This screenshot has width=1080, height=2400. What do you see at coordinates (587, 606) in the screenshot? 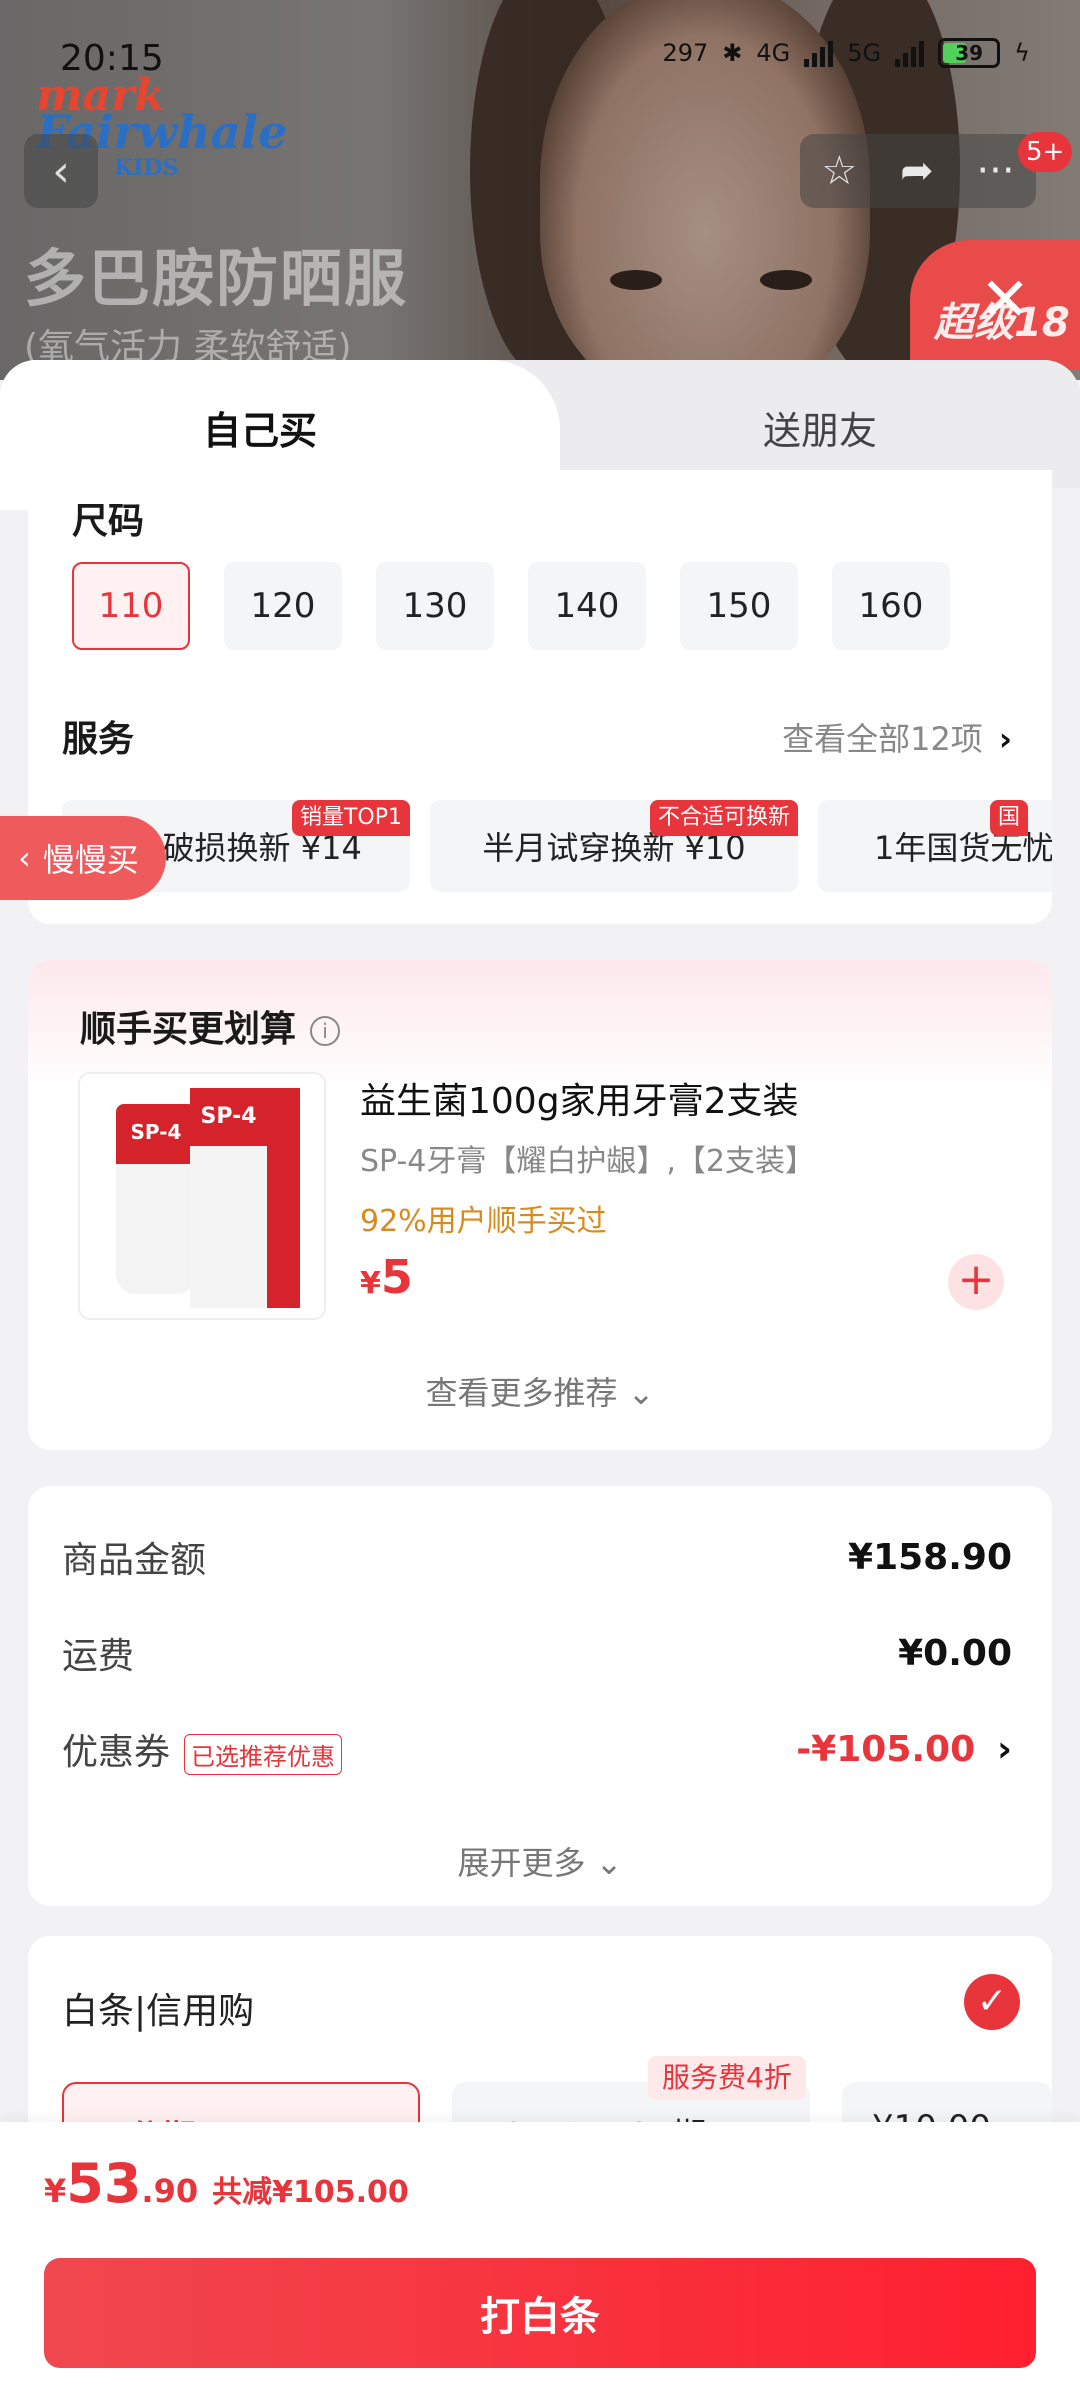
I see `size-option-140: 140` at bounding box center [587, 606].